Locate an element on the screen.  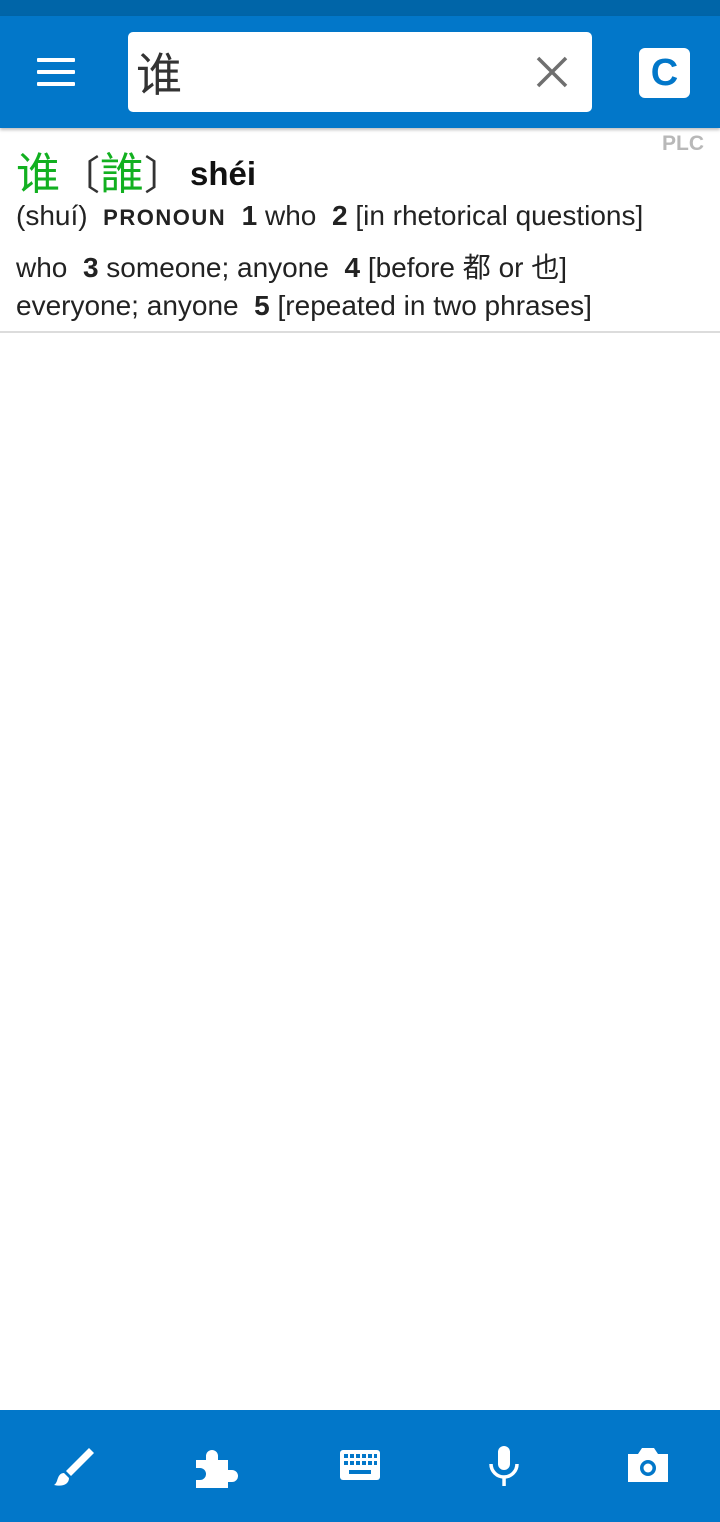
sense-number: 4 is located at coordinates (352, 267).